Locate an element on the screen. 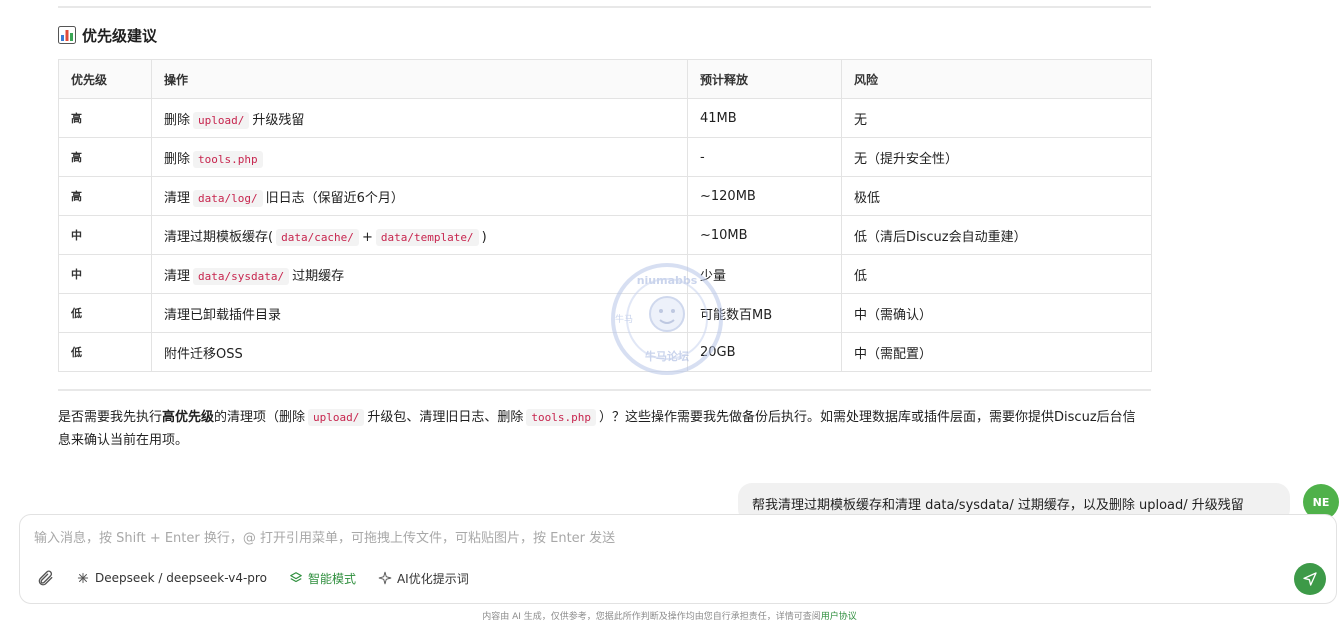 This screenshot has width=1339, height=630. header-release: 预计释放 is located at coordinates (764, 79).